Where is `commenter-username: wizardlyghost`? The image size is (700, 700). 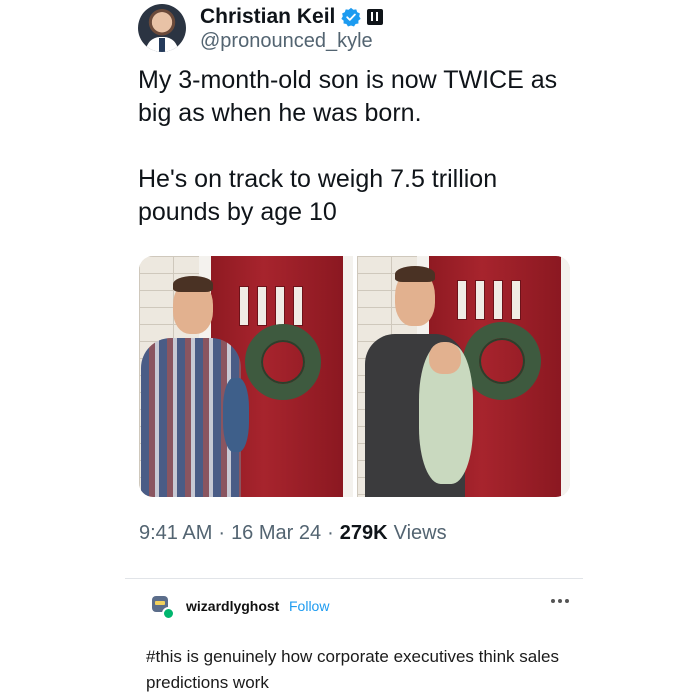 commenter-username: wizardlyghost is located at coordinates (232, 606).